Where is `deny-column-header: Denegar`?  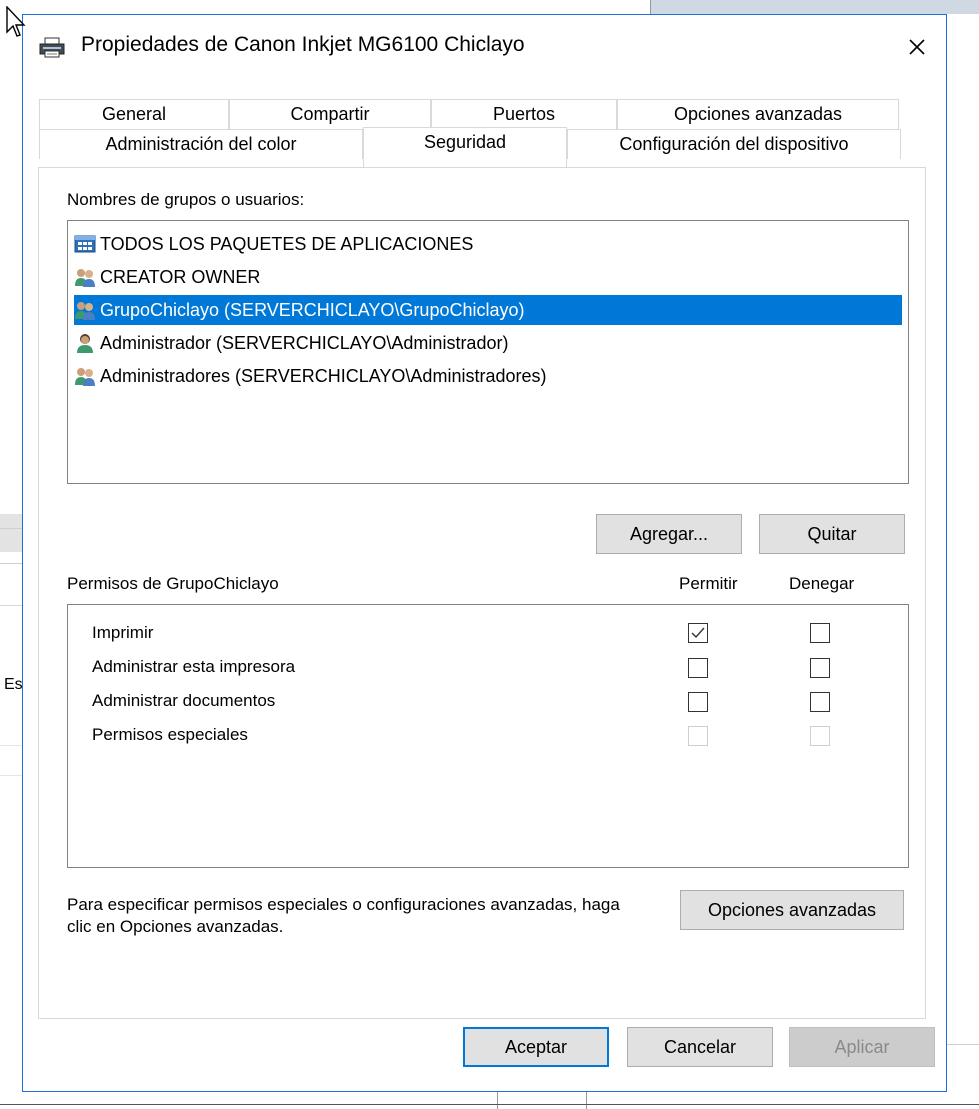 deny-column-header: Denegar is located at coordinates (822, 583).